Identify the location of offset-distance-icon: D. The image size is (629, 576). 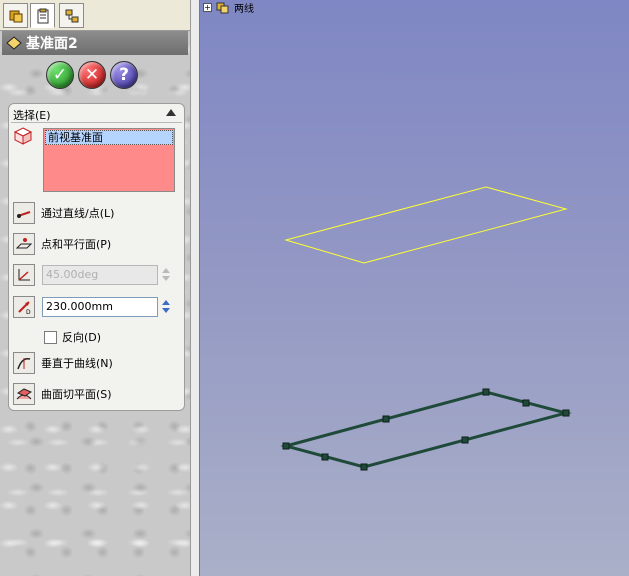
(24, 308).